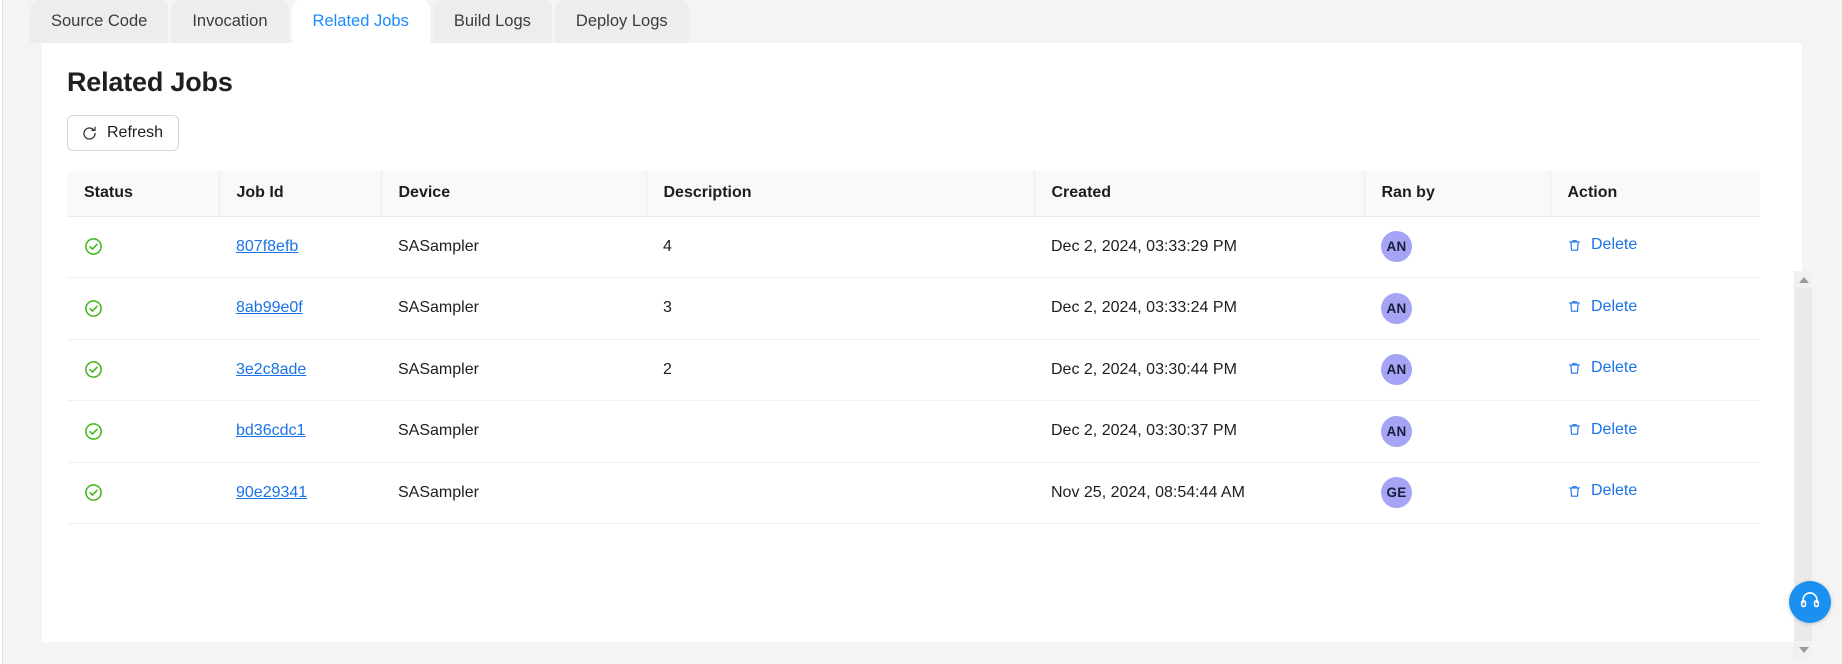  What do you see at coordinates (1, 332) in the screenshot?
I see `left-rail` at bounding box center [1, 332].